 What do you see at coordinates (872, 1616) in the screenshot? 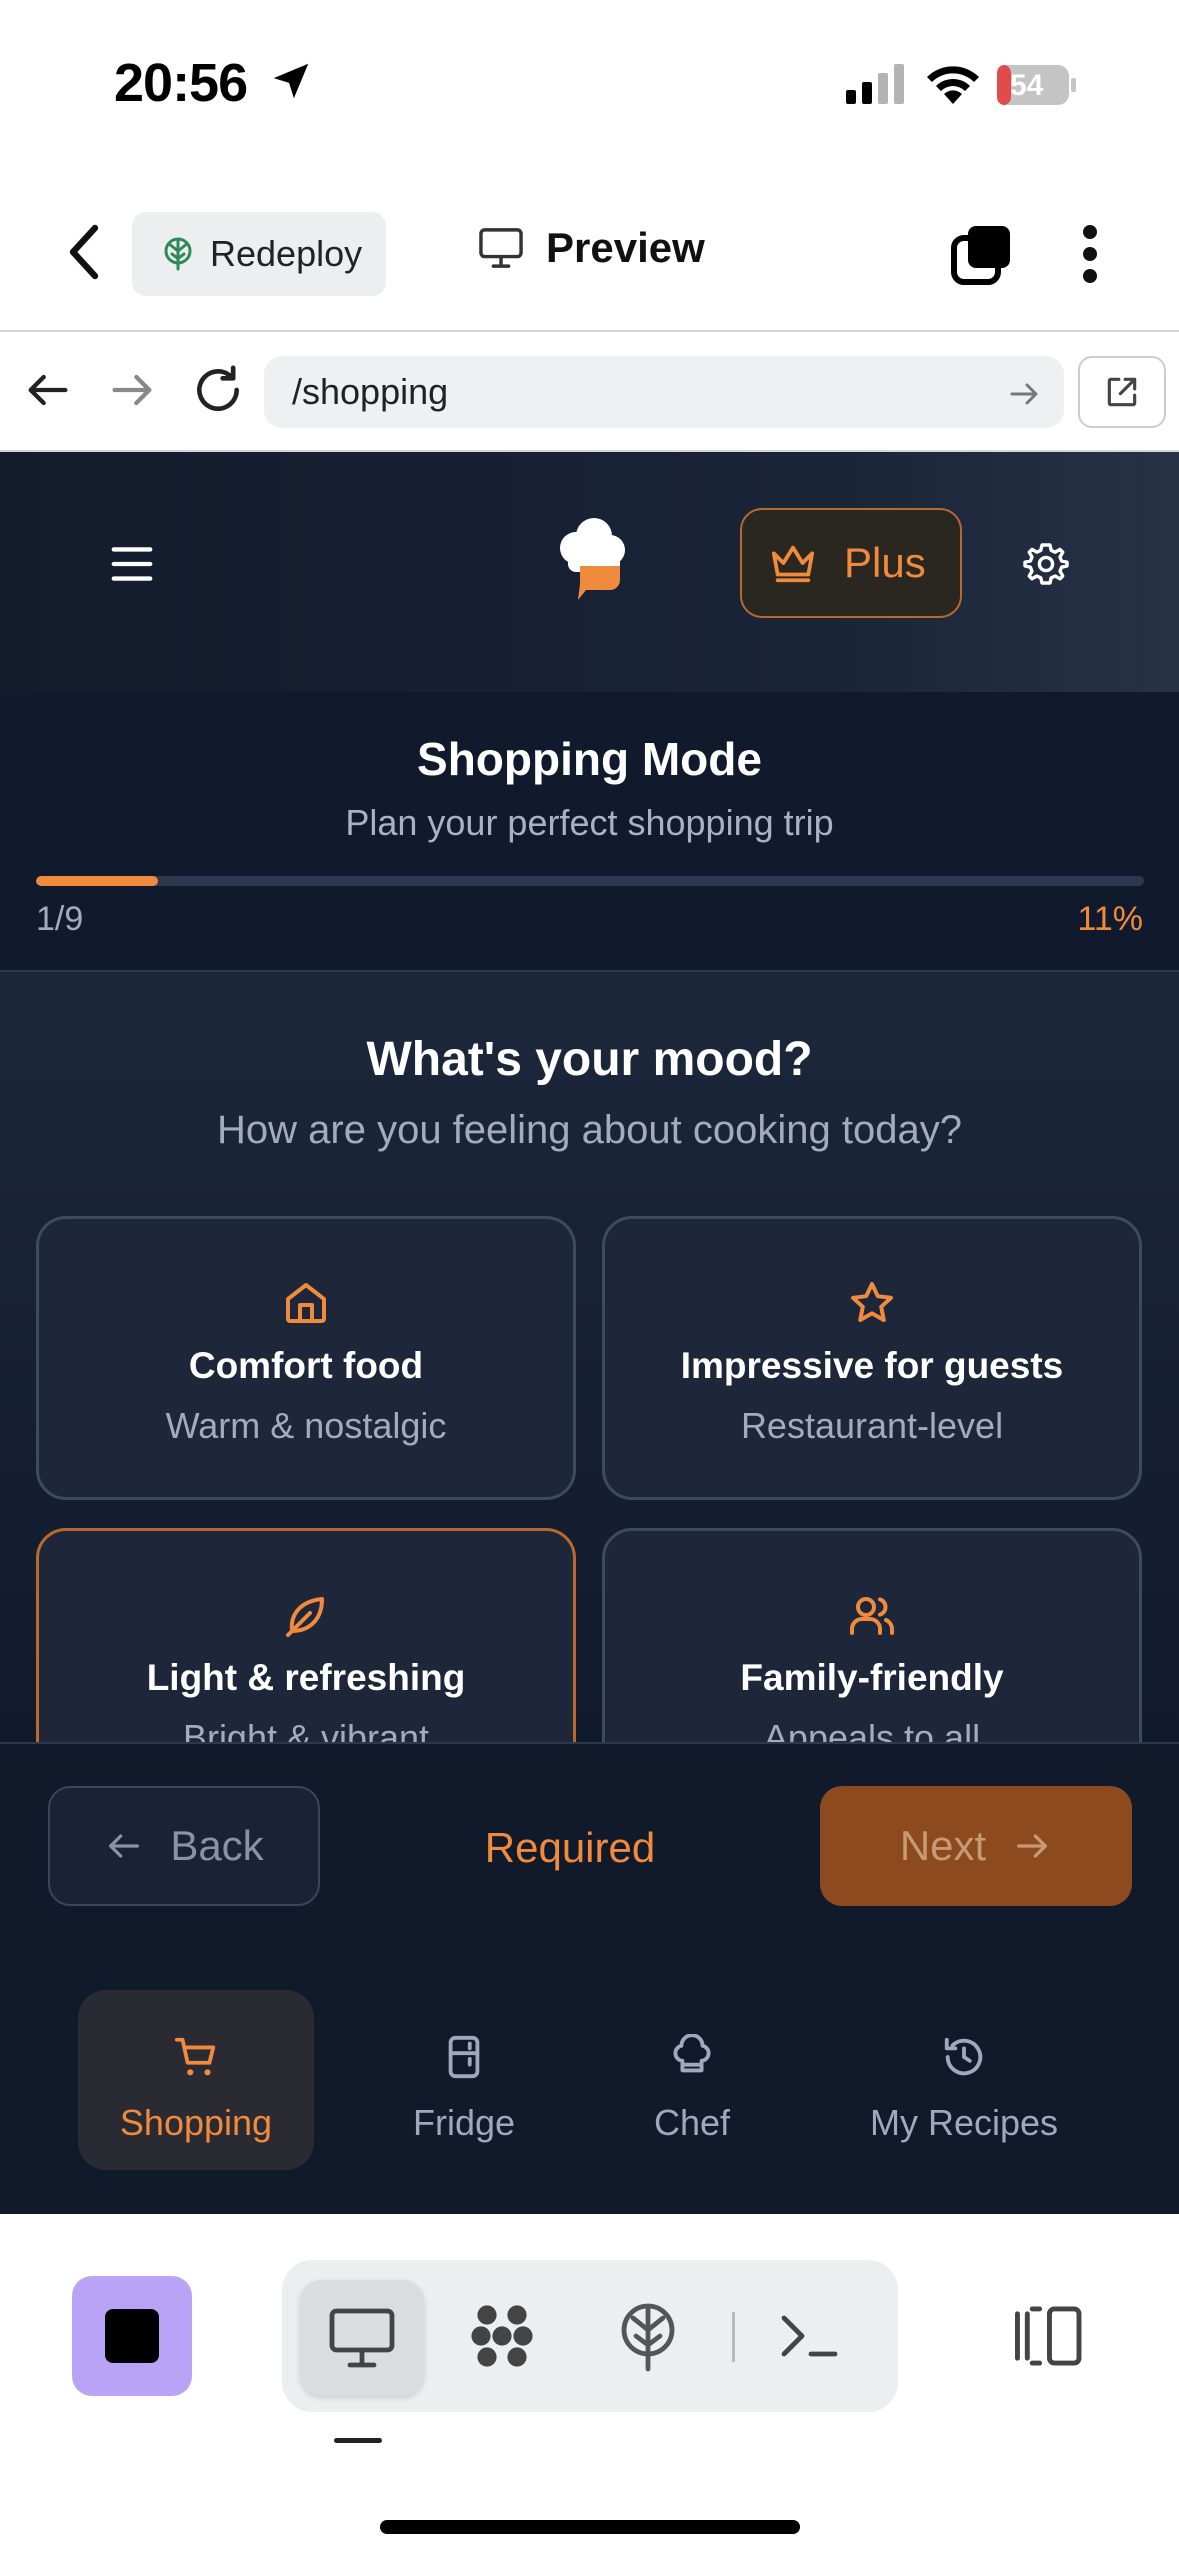
I see `users-icon` at bounding box center [872, 1616].